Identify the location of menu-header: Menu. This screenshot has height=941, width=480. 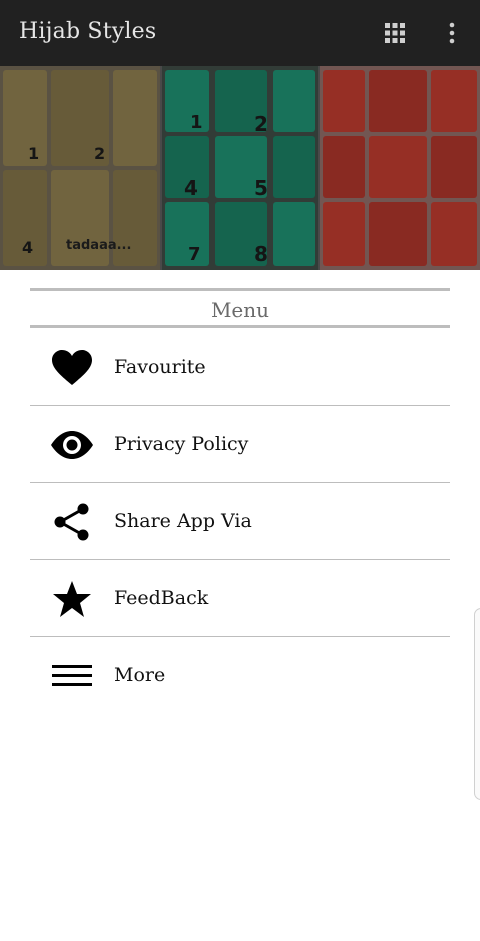
(240, 308).